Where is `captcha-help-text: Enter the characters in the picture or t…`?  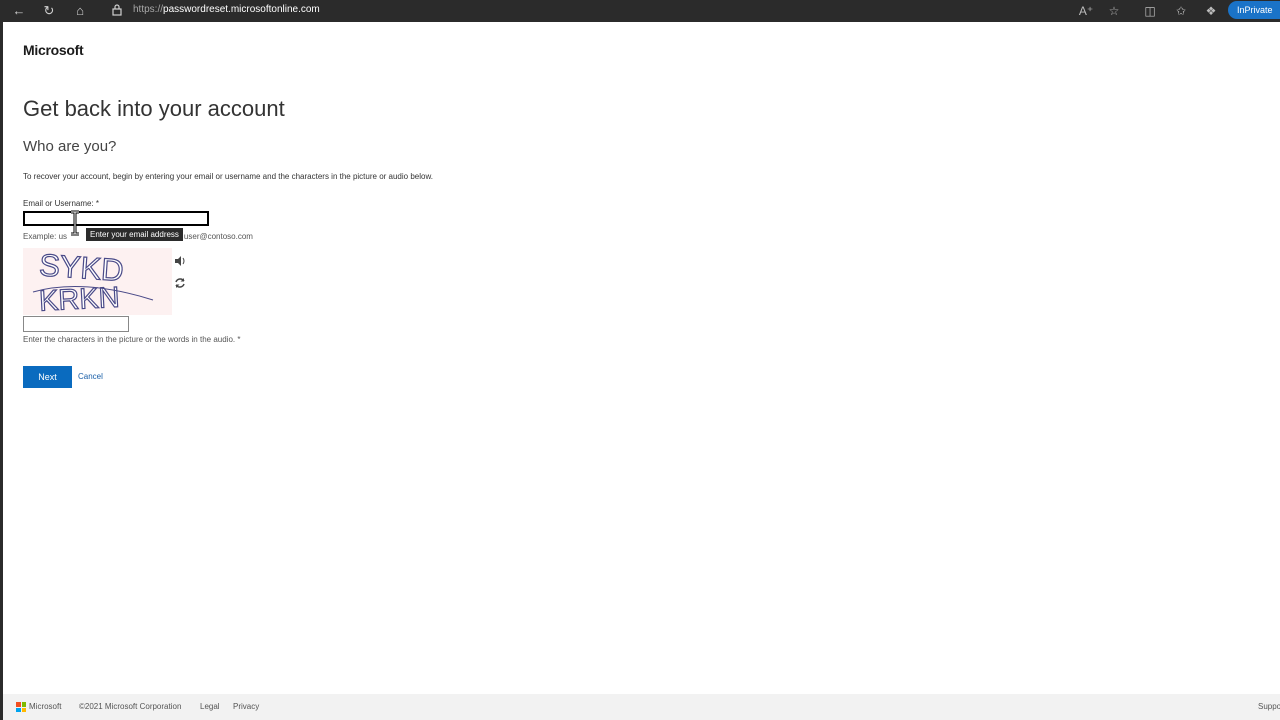 captcha-help-text: Enter the characters in the picture or t… is located at coordinates (132, 339).